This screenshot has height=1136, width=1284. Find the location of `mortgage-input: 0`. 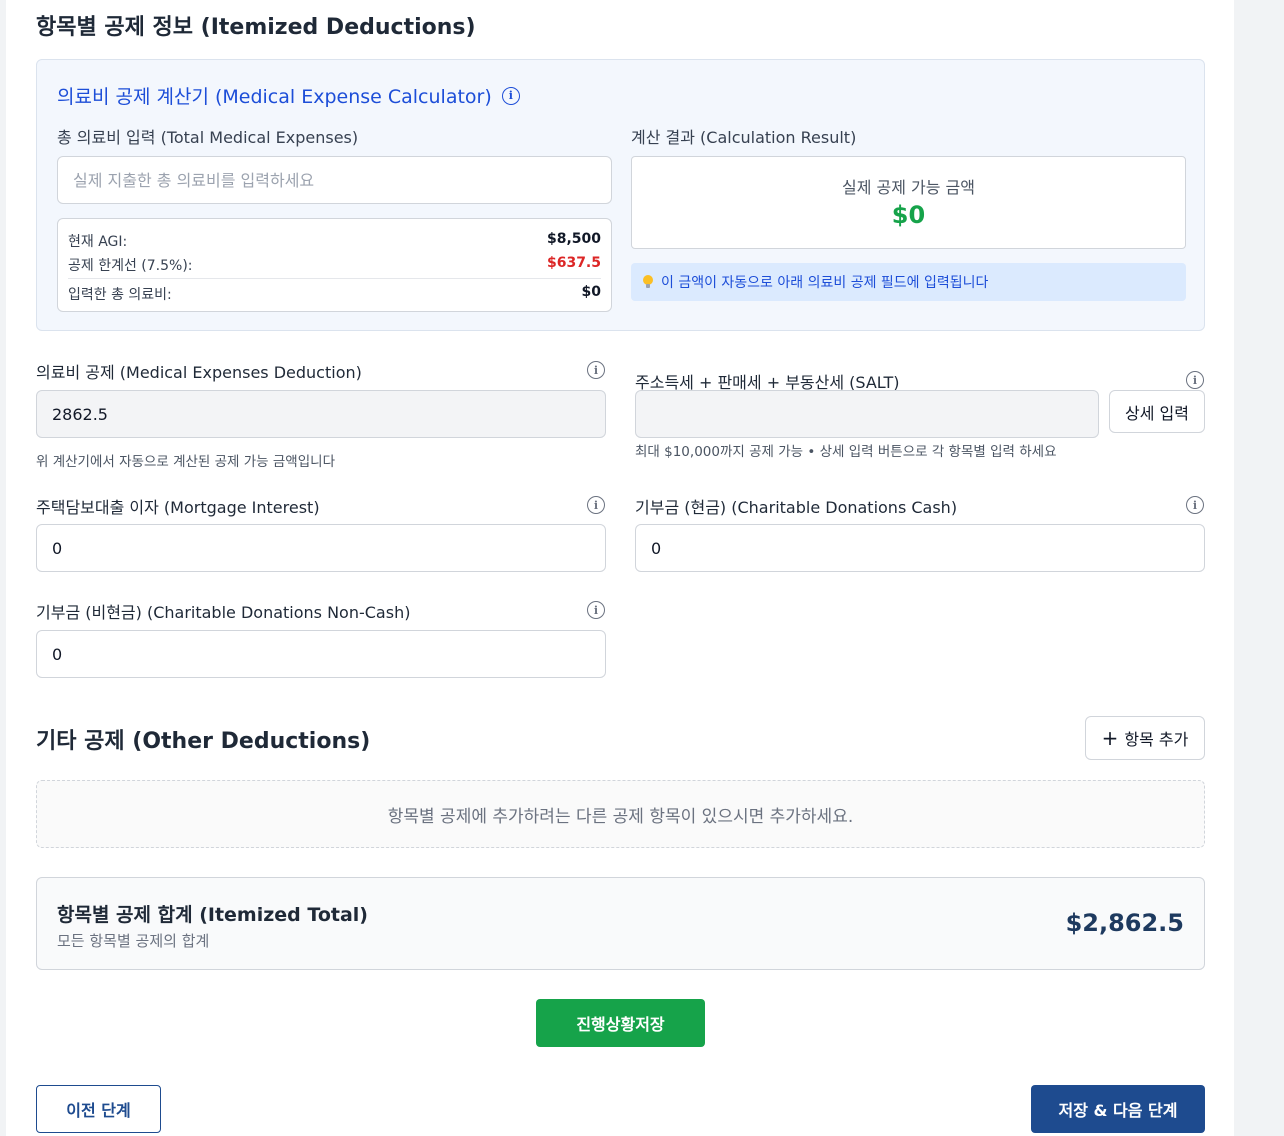

mortgage-input: 0 is located at coordinates (321, 548).